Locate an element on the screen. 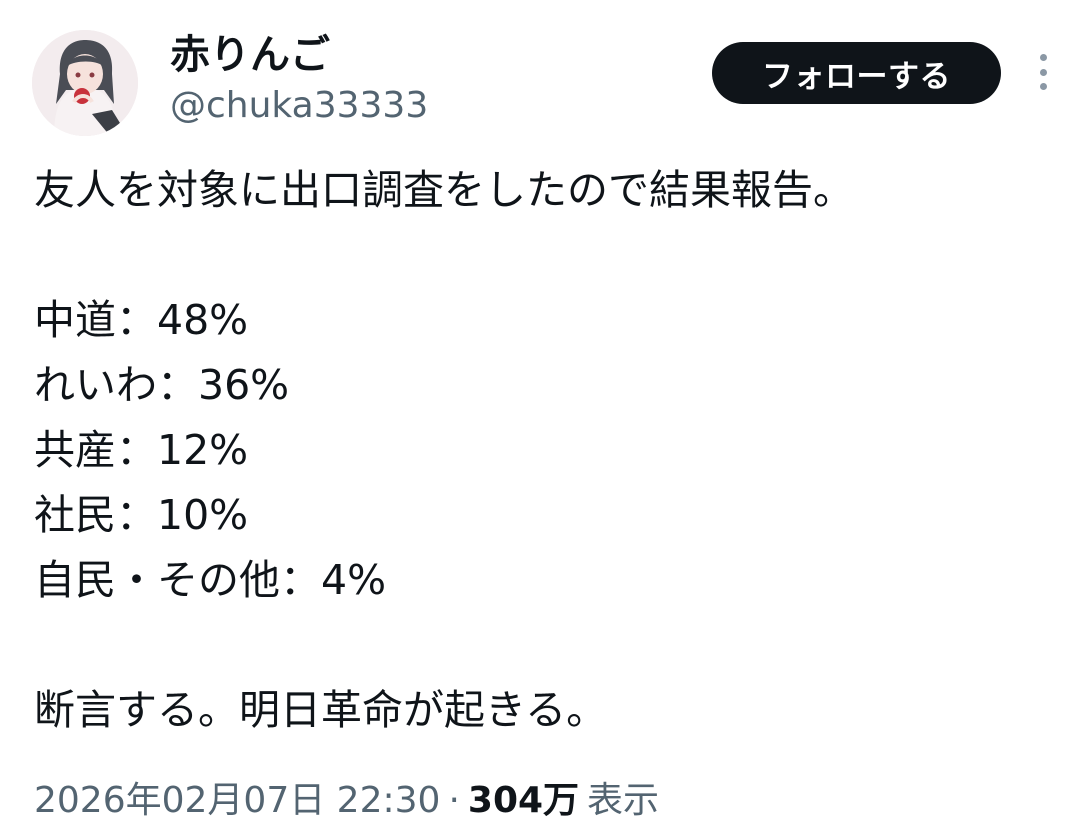 This screenshot has width=1072, height=835. tweet-line-intro: 友人を対象に出口調査をしたので結果報告。 is located at coordinates (444, 190).